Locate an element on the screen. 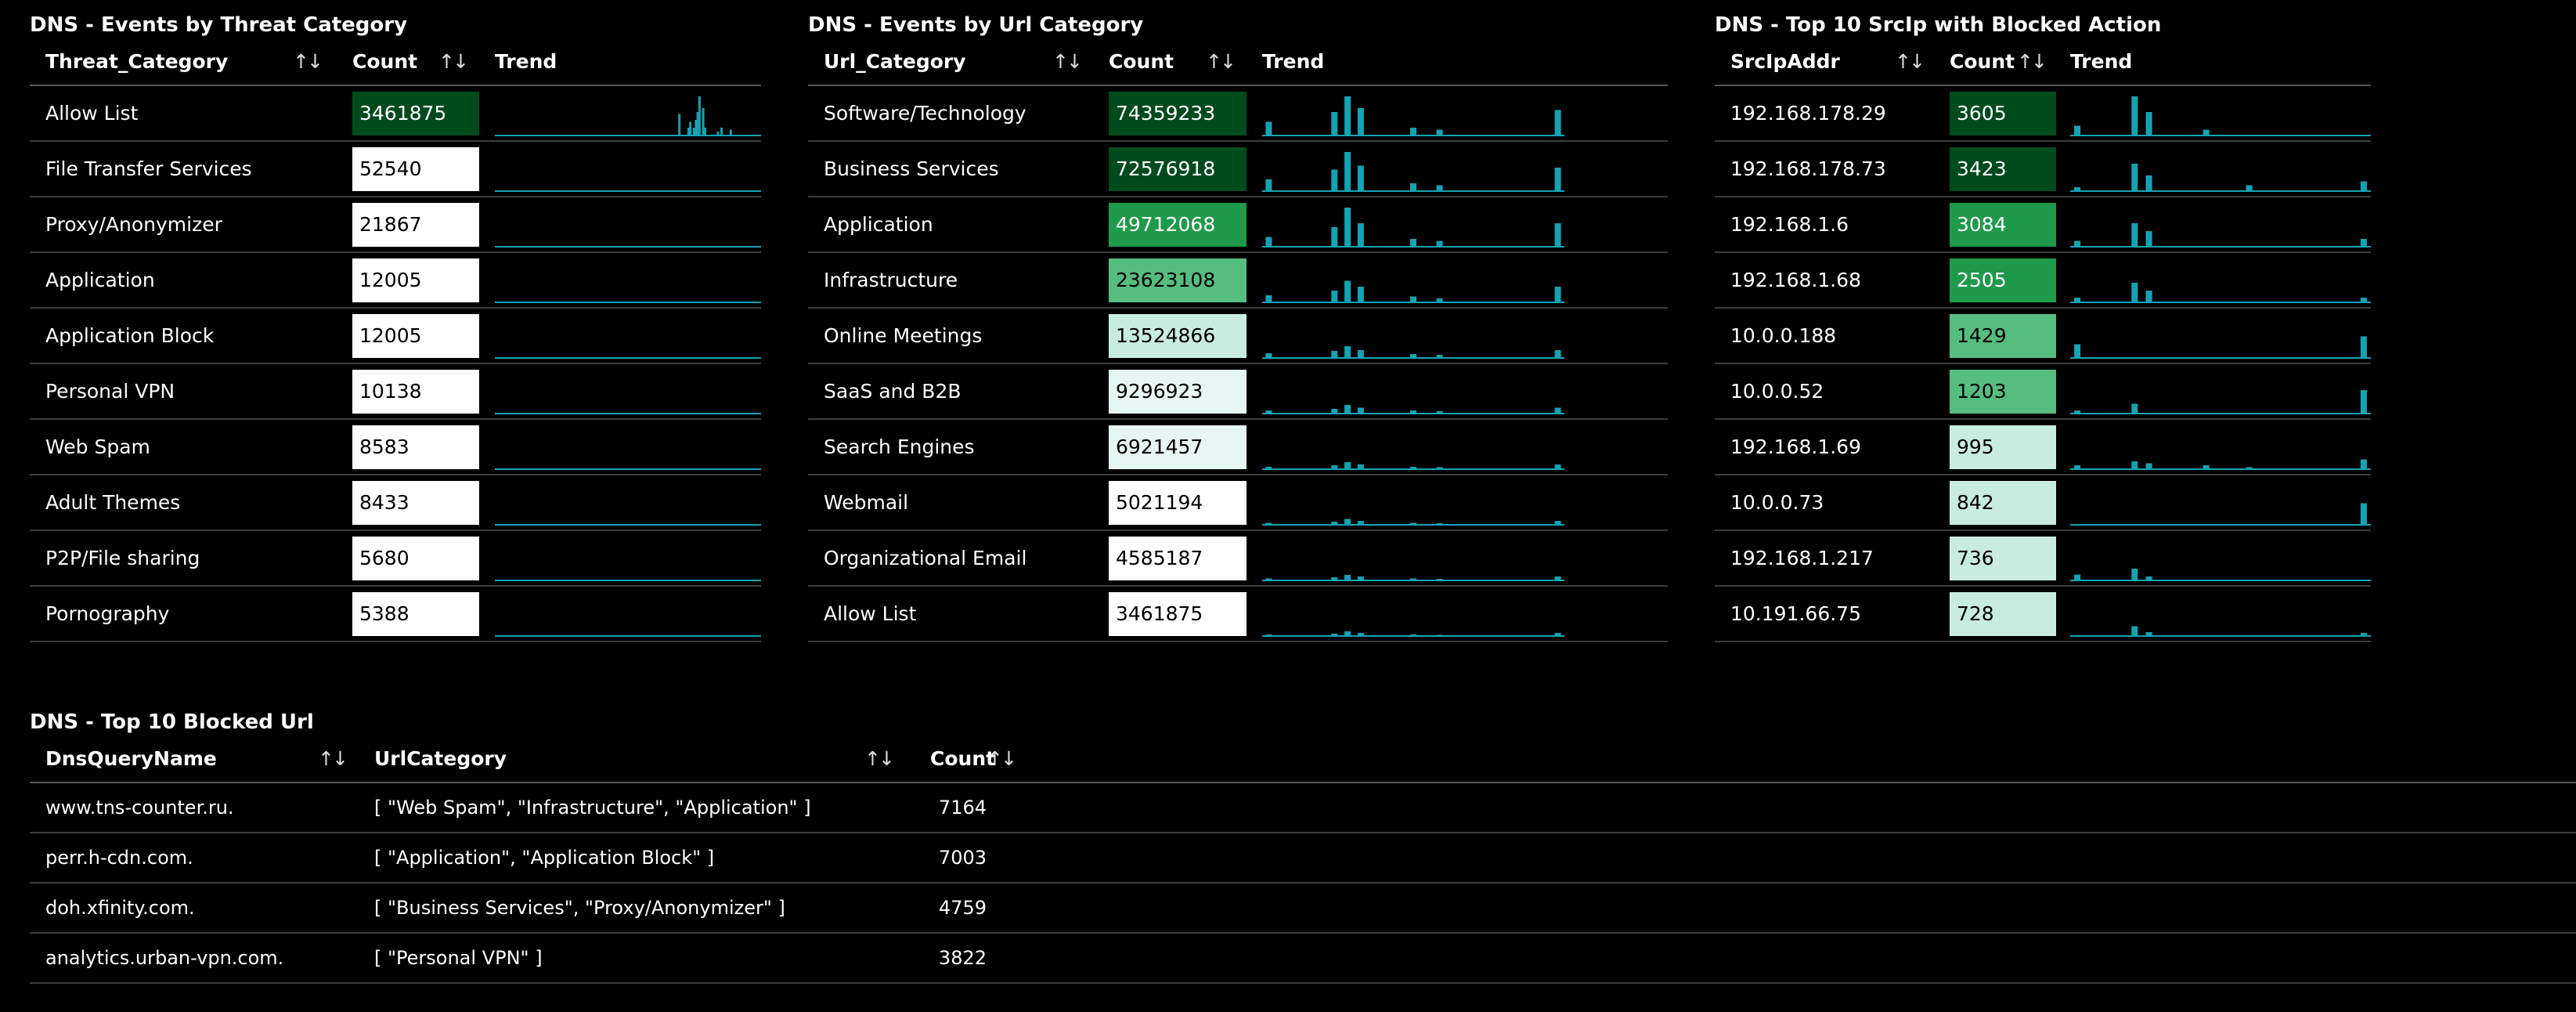 Image resolution: width=2576 pixels, height=1012 pixels. column-header-dnsqueryname: DnsQueryName is located at coordinates (131, 759).